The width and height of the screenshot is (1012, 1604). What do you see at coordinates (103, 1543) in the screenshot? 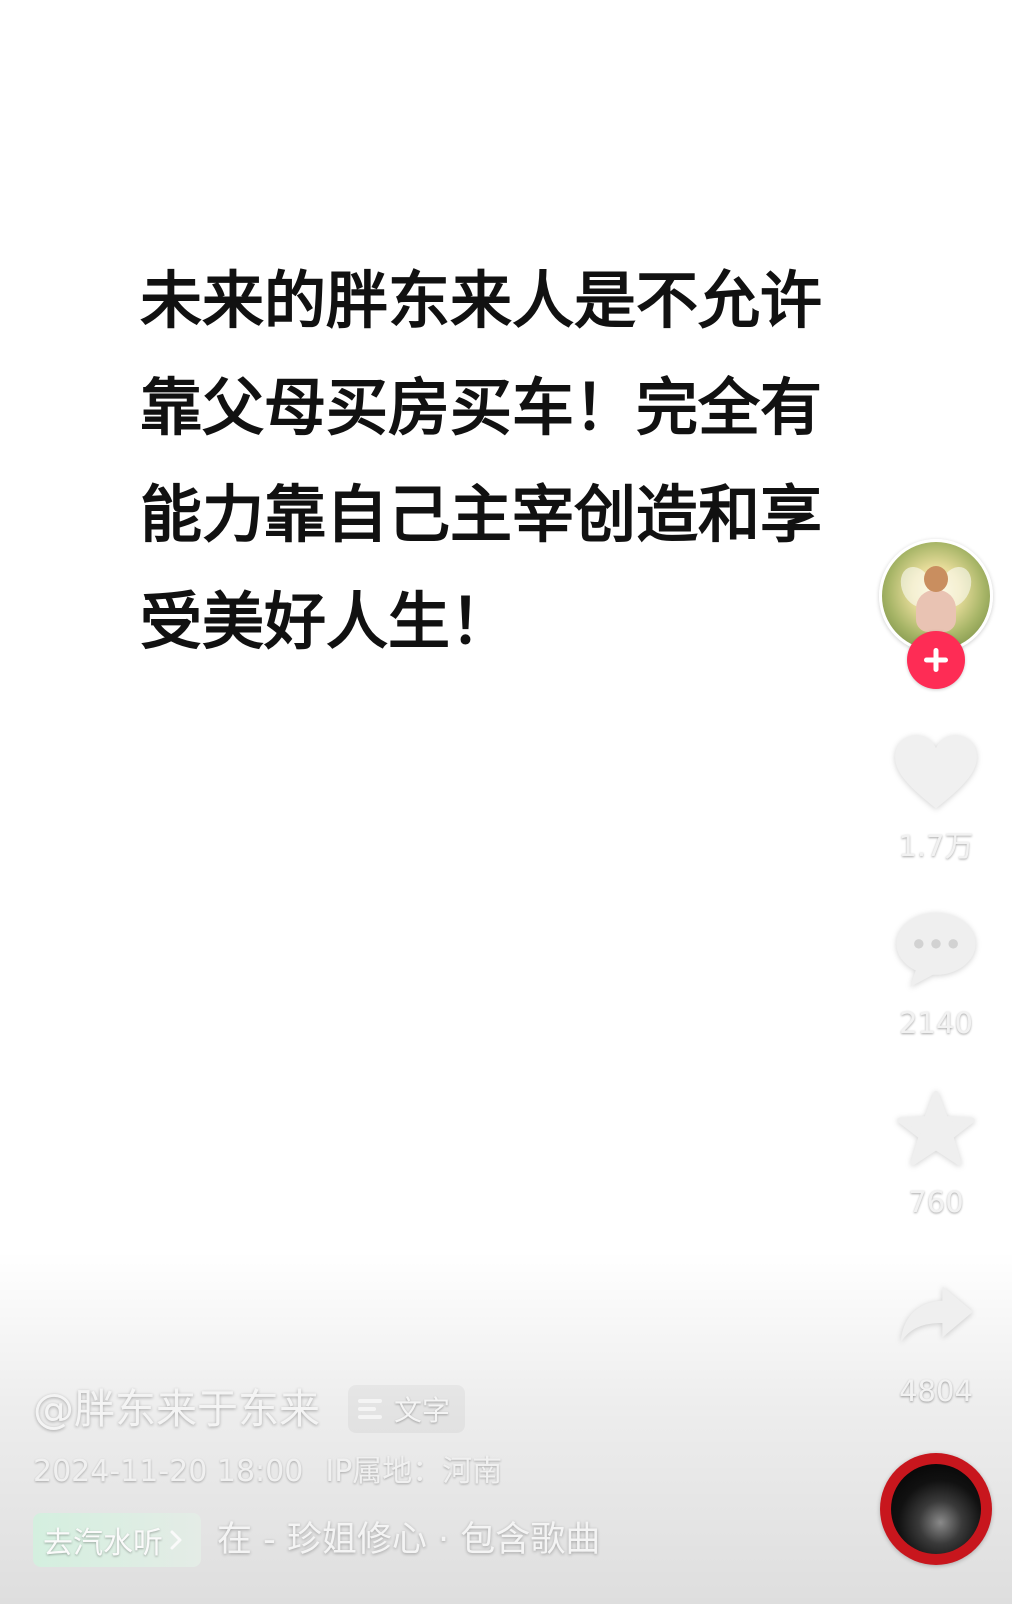
I see `music-cta-label: 去汽水听` at bounding box center [103, 1543].